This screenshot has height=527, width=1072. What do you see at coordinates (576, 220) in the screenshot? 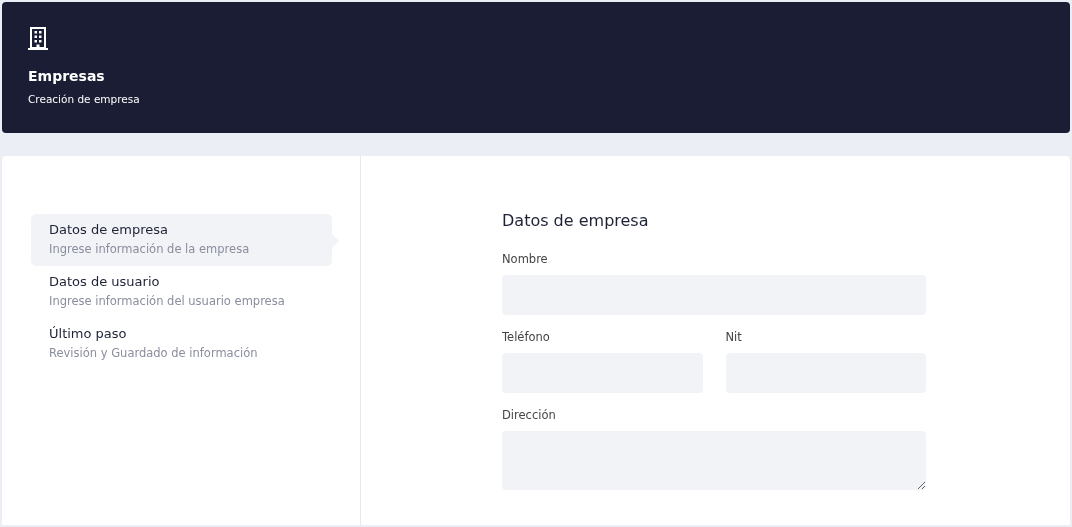
I see `form-title: Datos de empresa` at bounding box center [576, 220].